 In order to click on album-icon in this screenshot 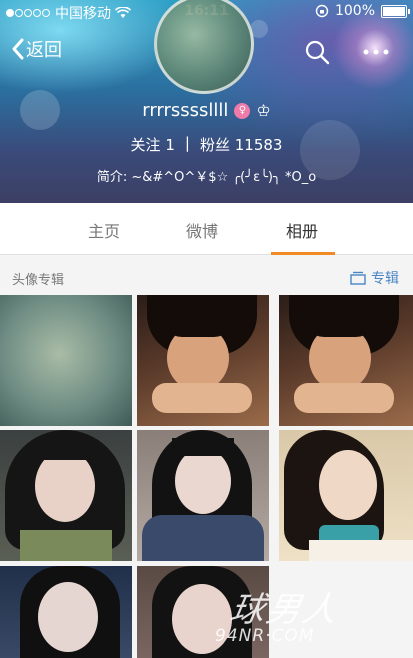, I will do `click(358, 278)`.